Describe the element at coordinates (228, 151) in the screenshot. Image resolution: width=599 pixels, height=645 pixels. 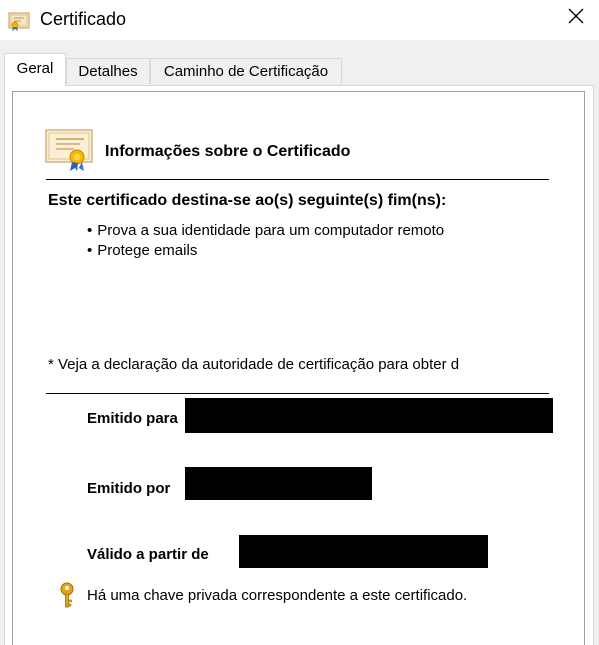
I see `certificate-info-title: Informações sobre o Certificado` at that location.